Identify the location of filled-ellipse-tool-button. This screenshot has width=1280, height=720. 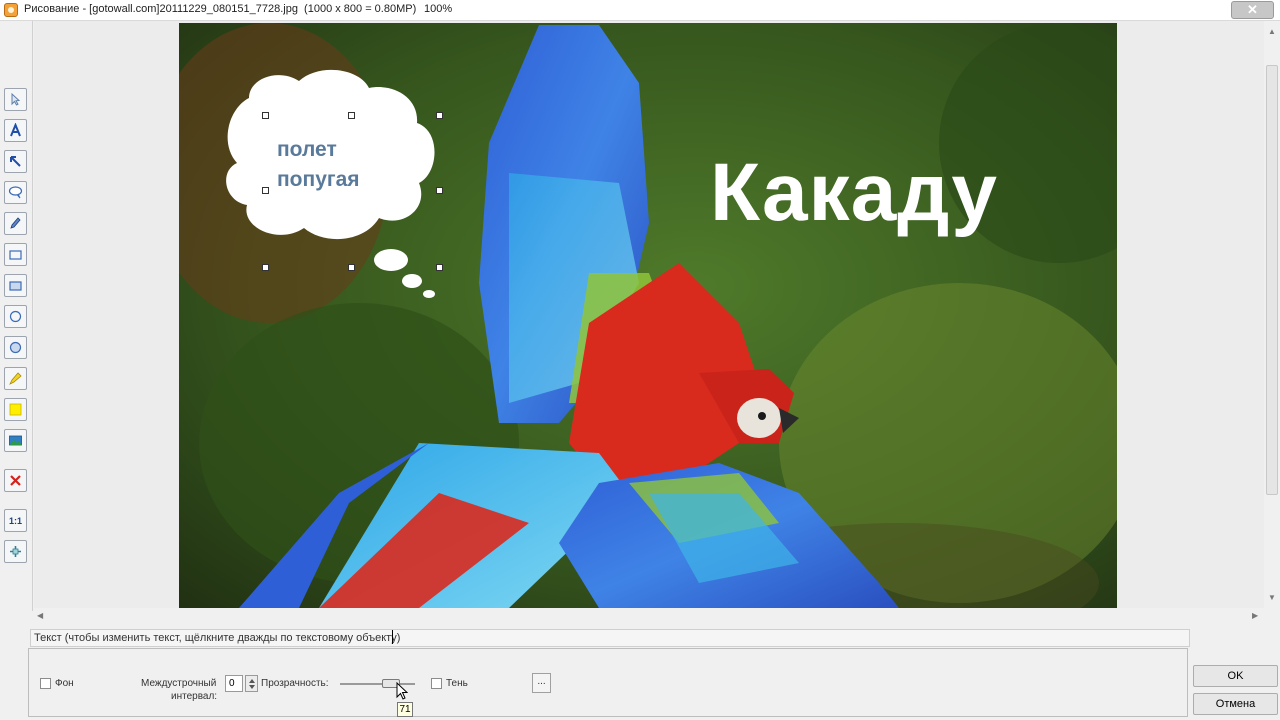
(15, 347).